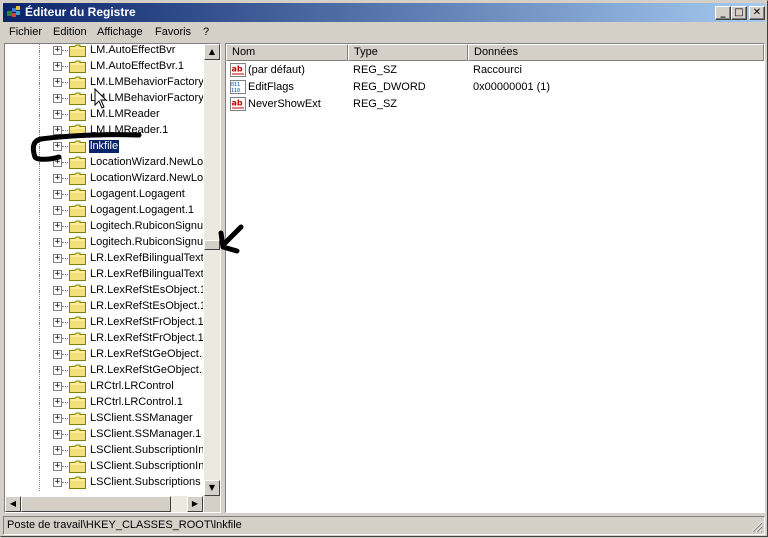 The height and width of the screenshot is (538, 768). I want to click on close-button: ✕, so click(757, 13).